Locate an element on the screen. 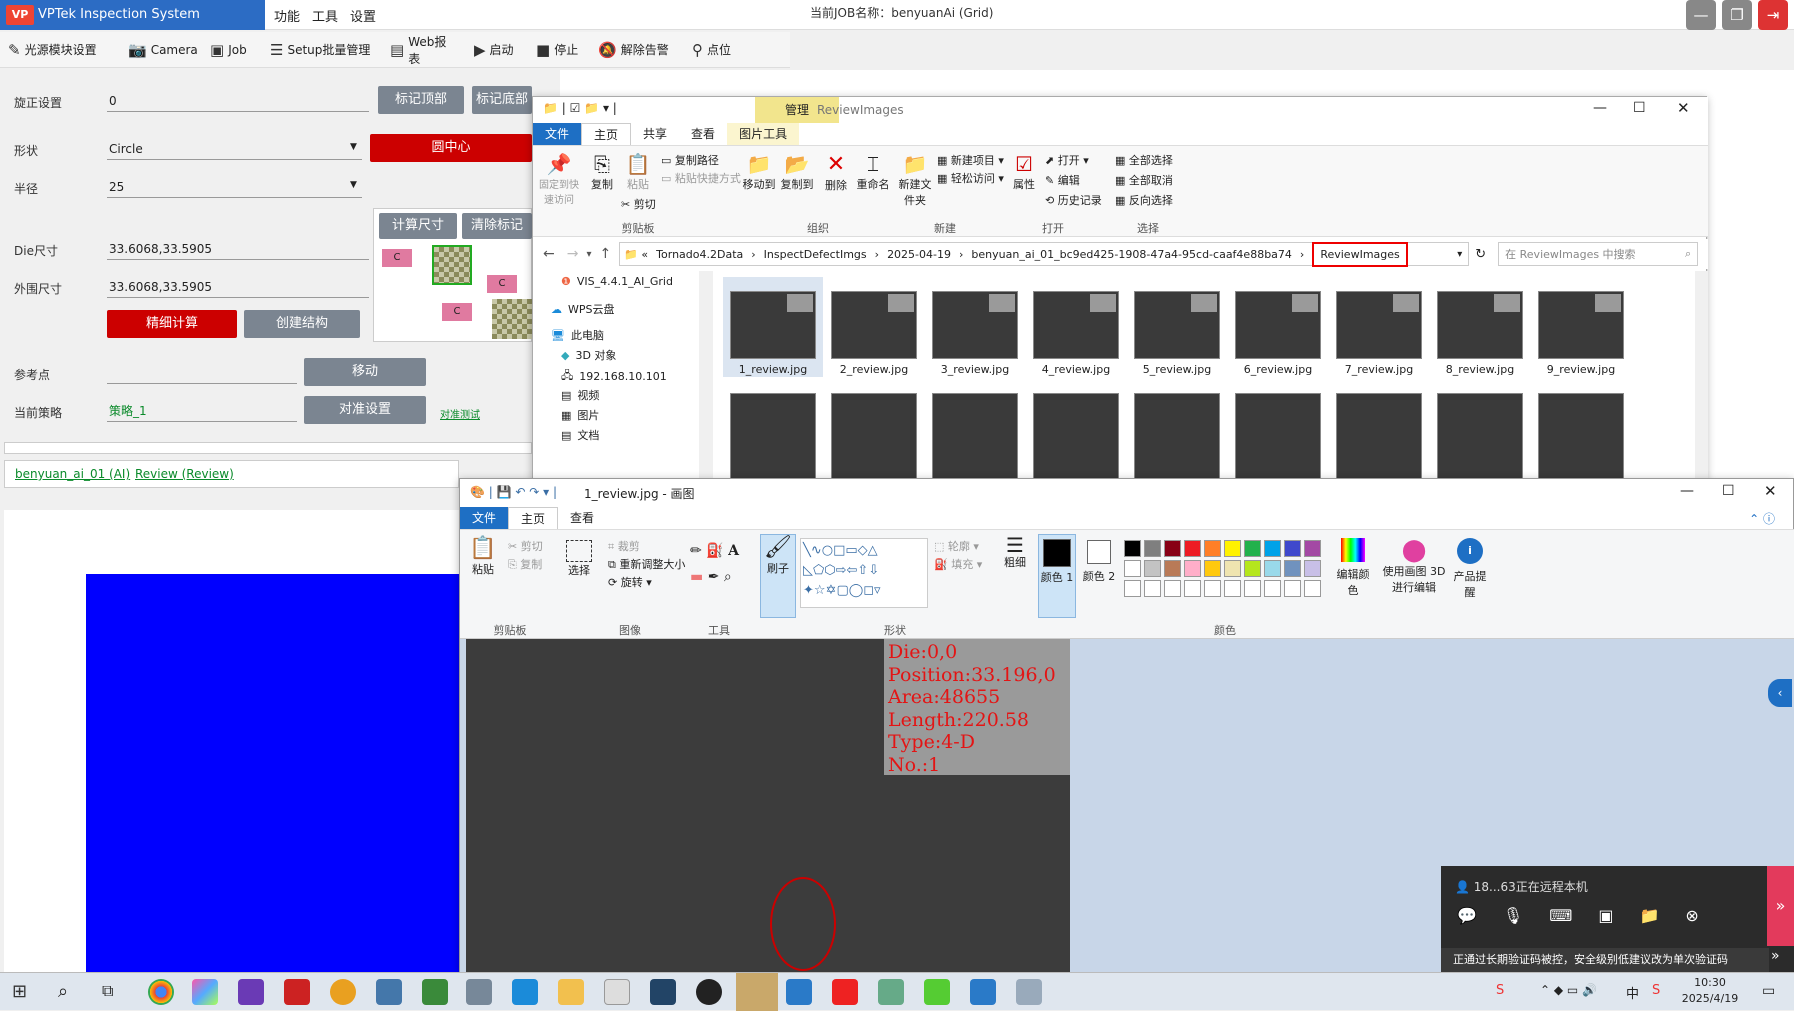 Image resolution: width=1794 pixels, height=1011 pixels. exit-button: ⇥ is located at coordinates (1773, 15).